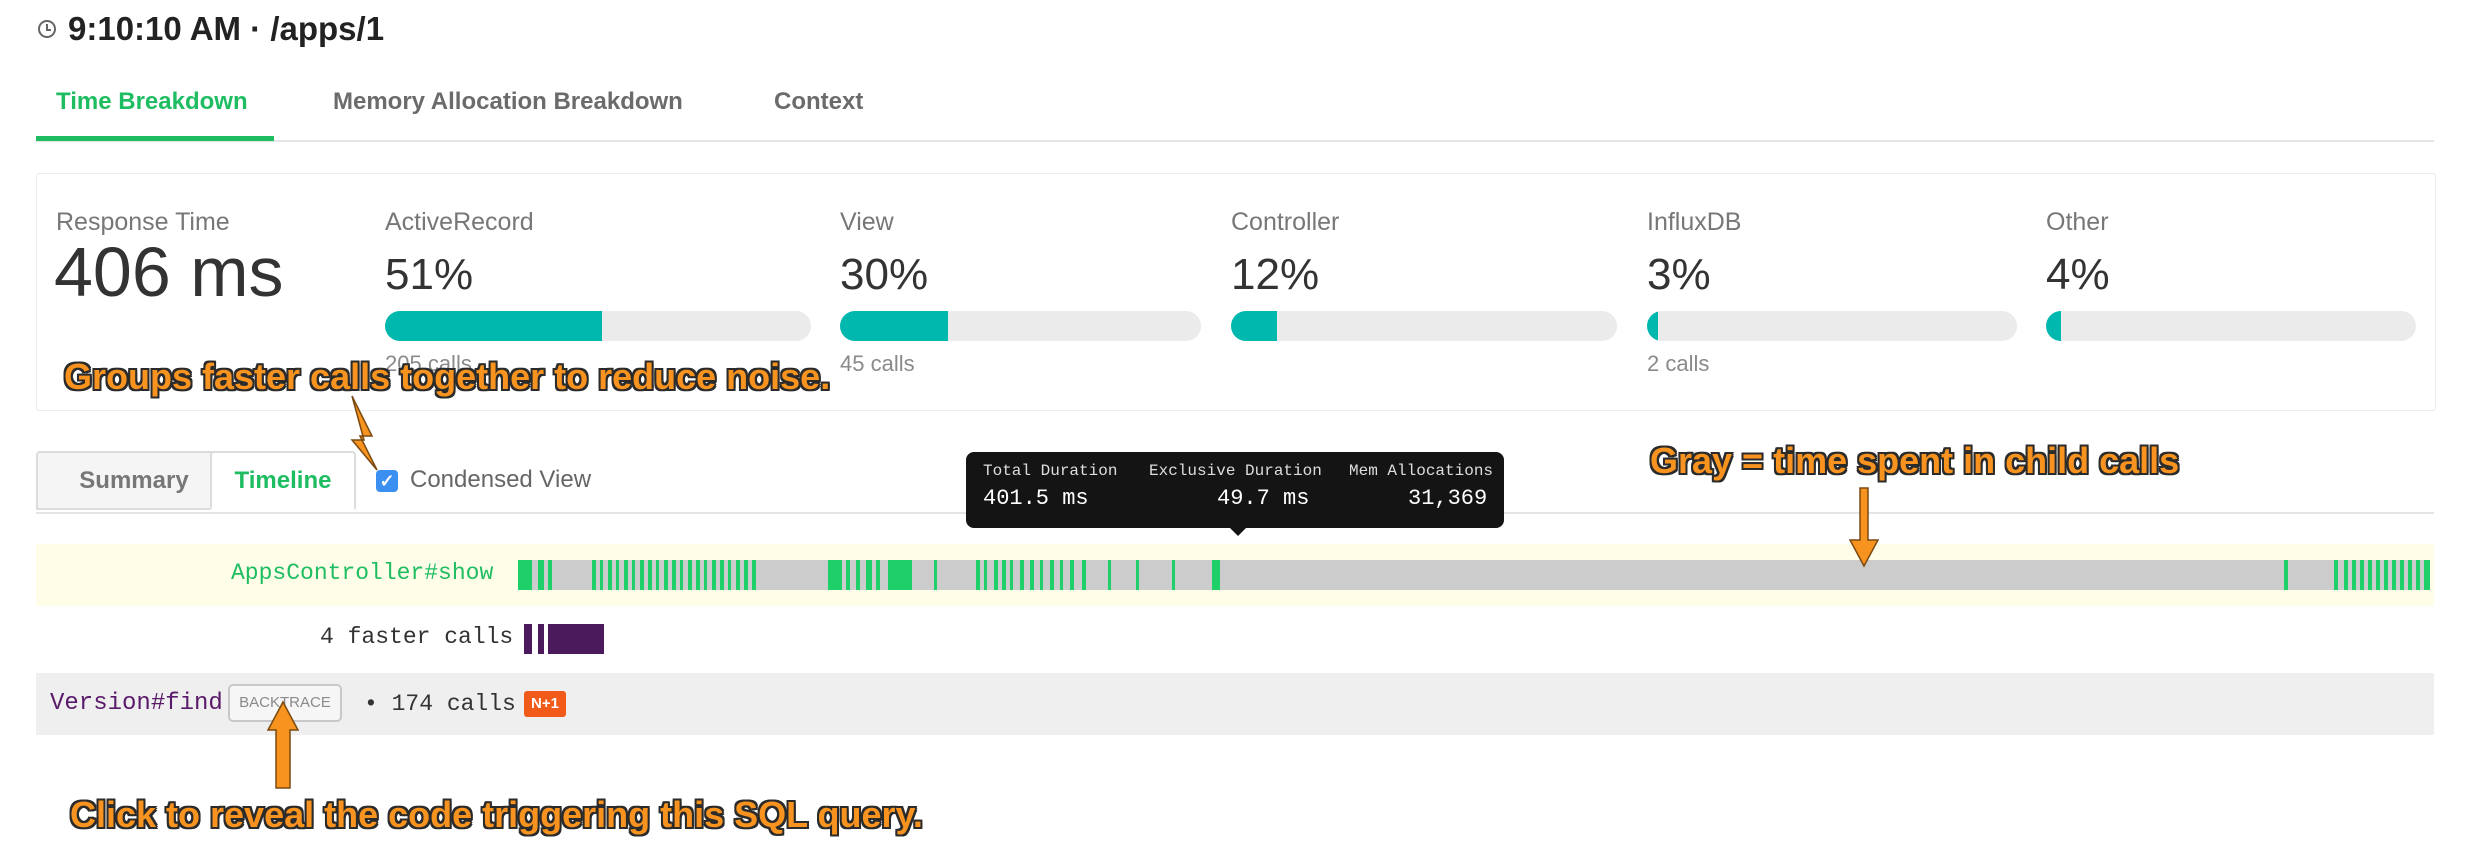  What do you see at coordinates (283, 744) in the screenshot?
I see `arrow-to-backtrace` at bounding box center [283, 744].